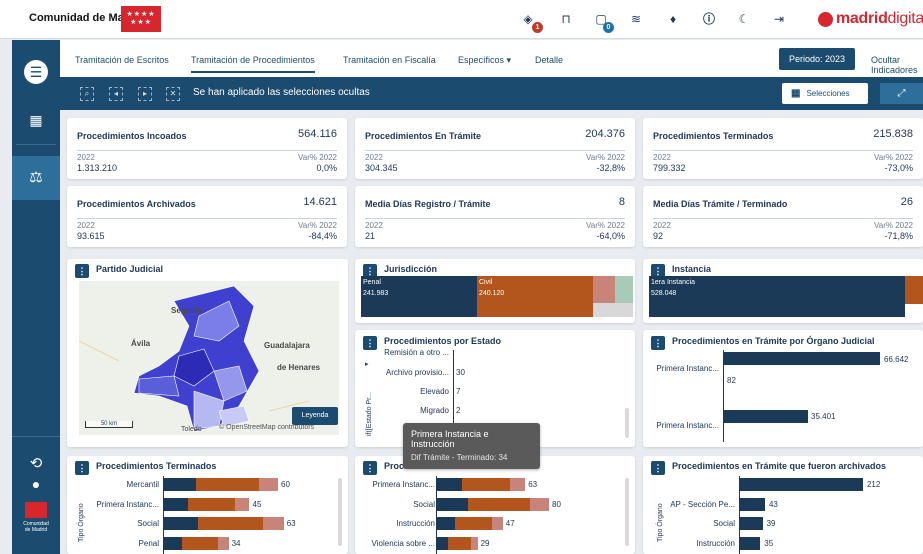 The width and height of the screenshot is (923, 554). What do you see at coordinates (673, 19) in the screenshot?
I see `bell-icon: ♦` at bounding box center [673, 19].